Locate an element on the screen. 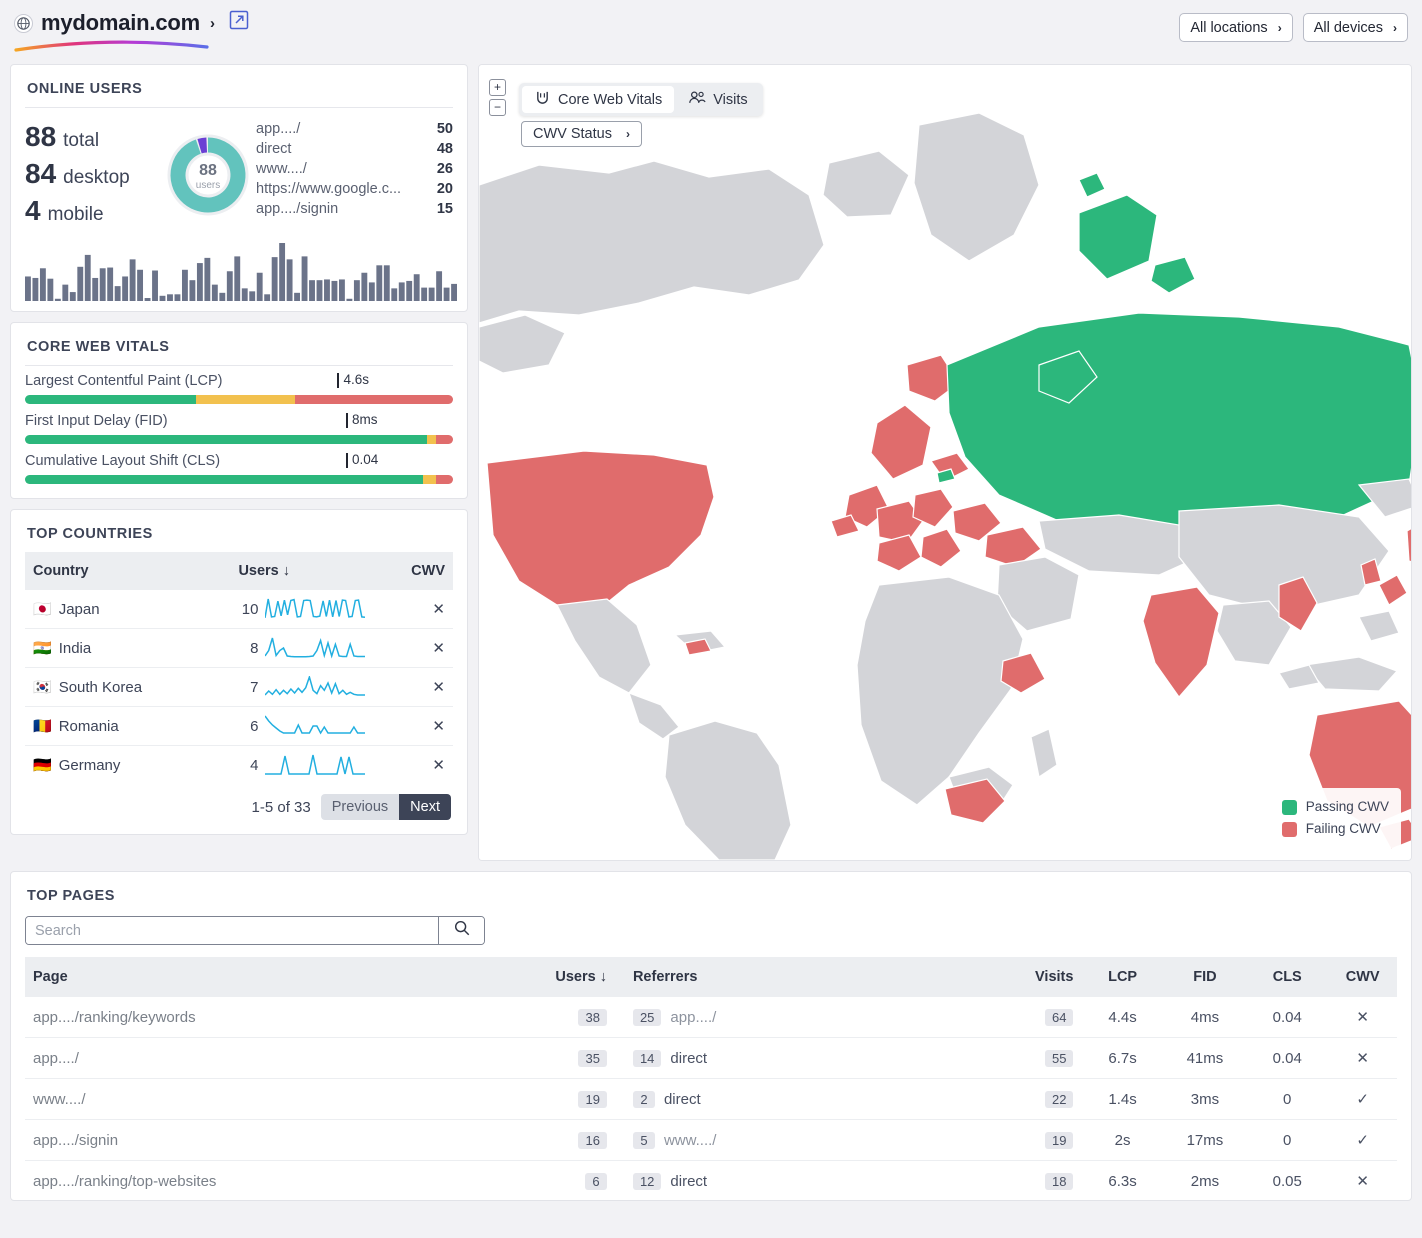 The image size is (1422, 1238). page-cell: app..../signin is located at coordinates (272, 1140).